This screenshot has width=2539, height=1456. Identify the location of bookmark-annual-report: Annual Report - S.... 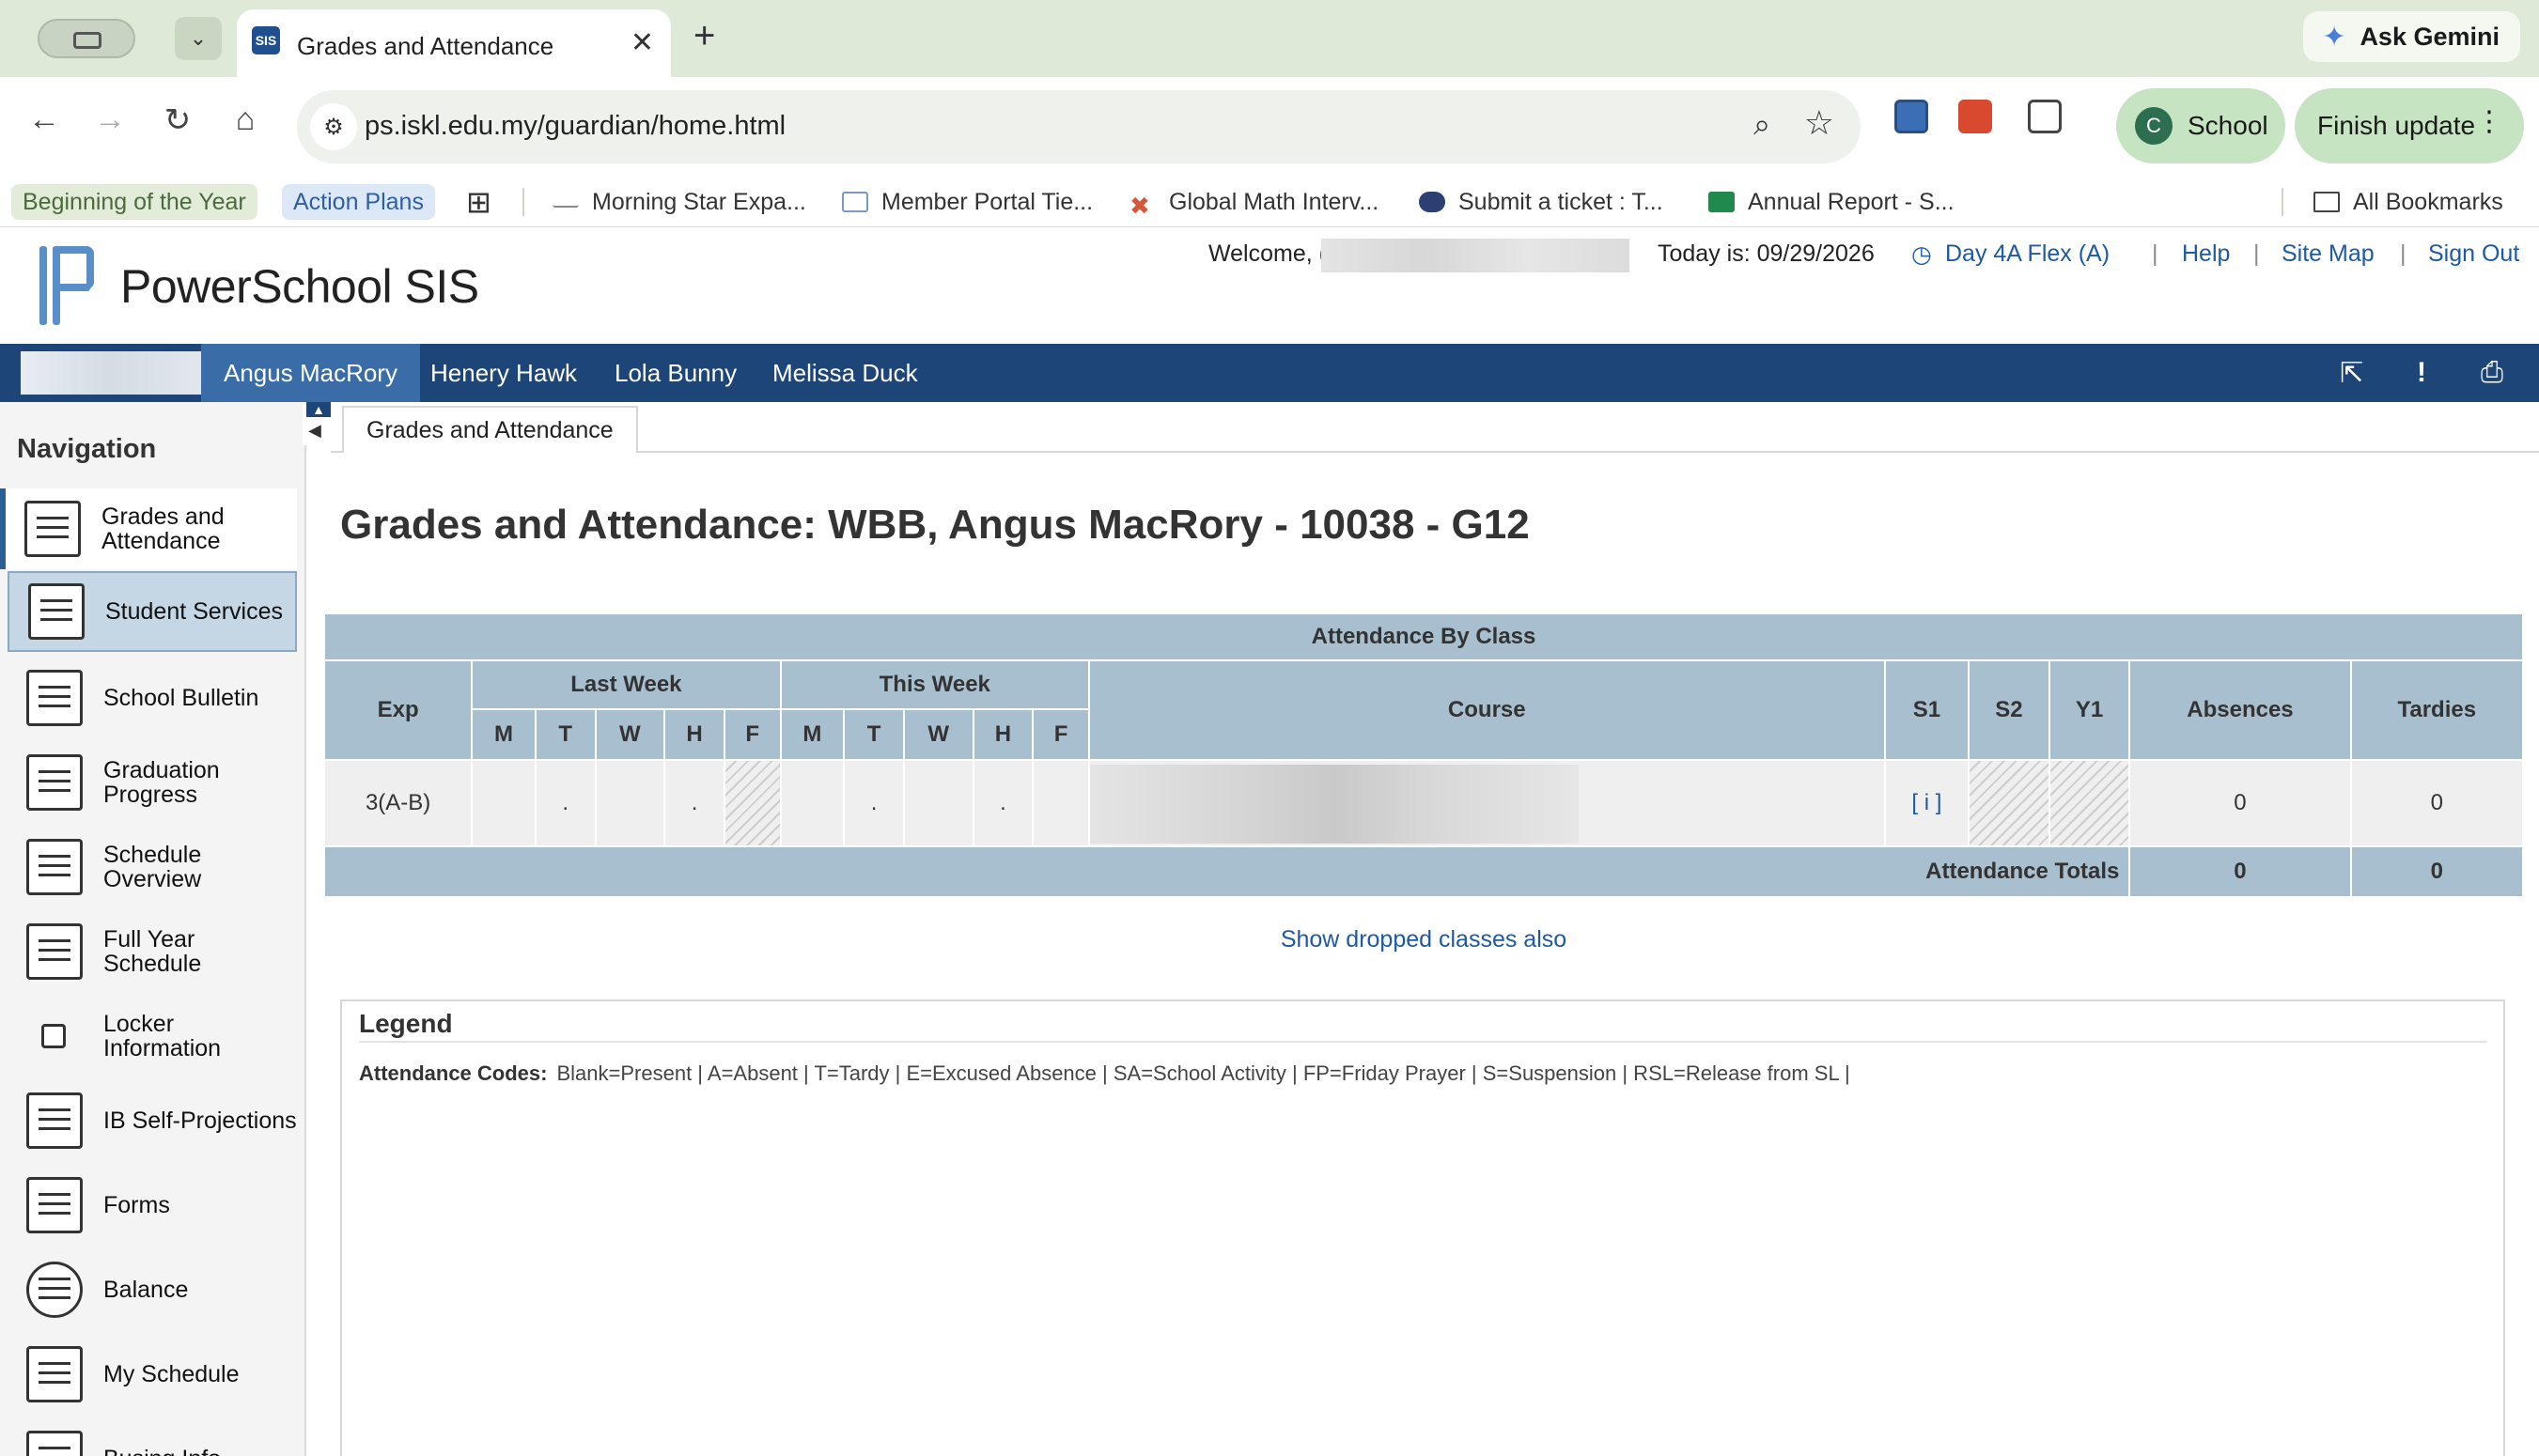
(1832, 202).